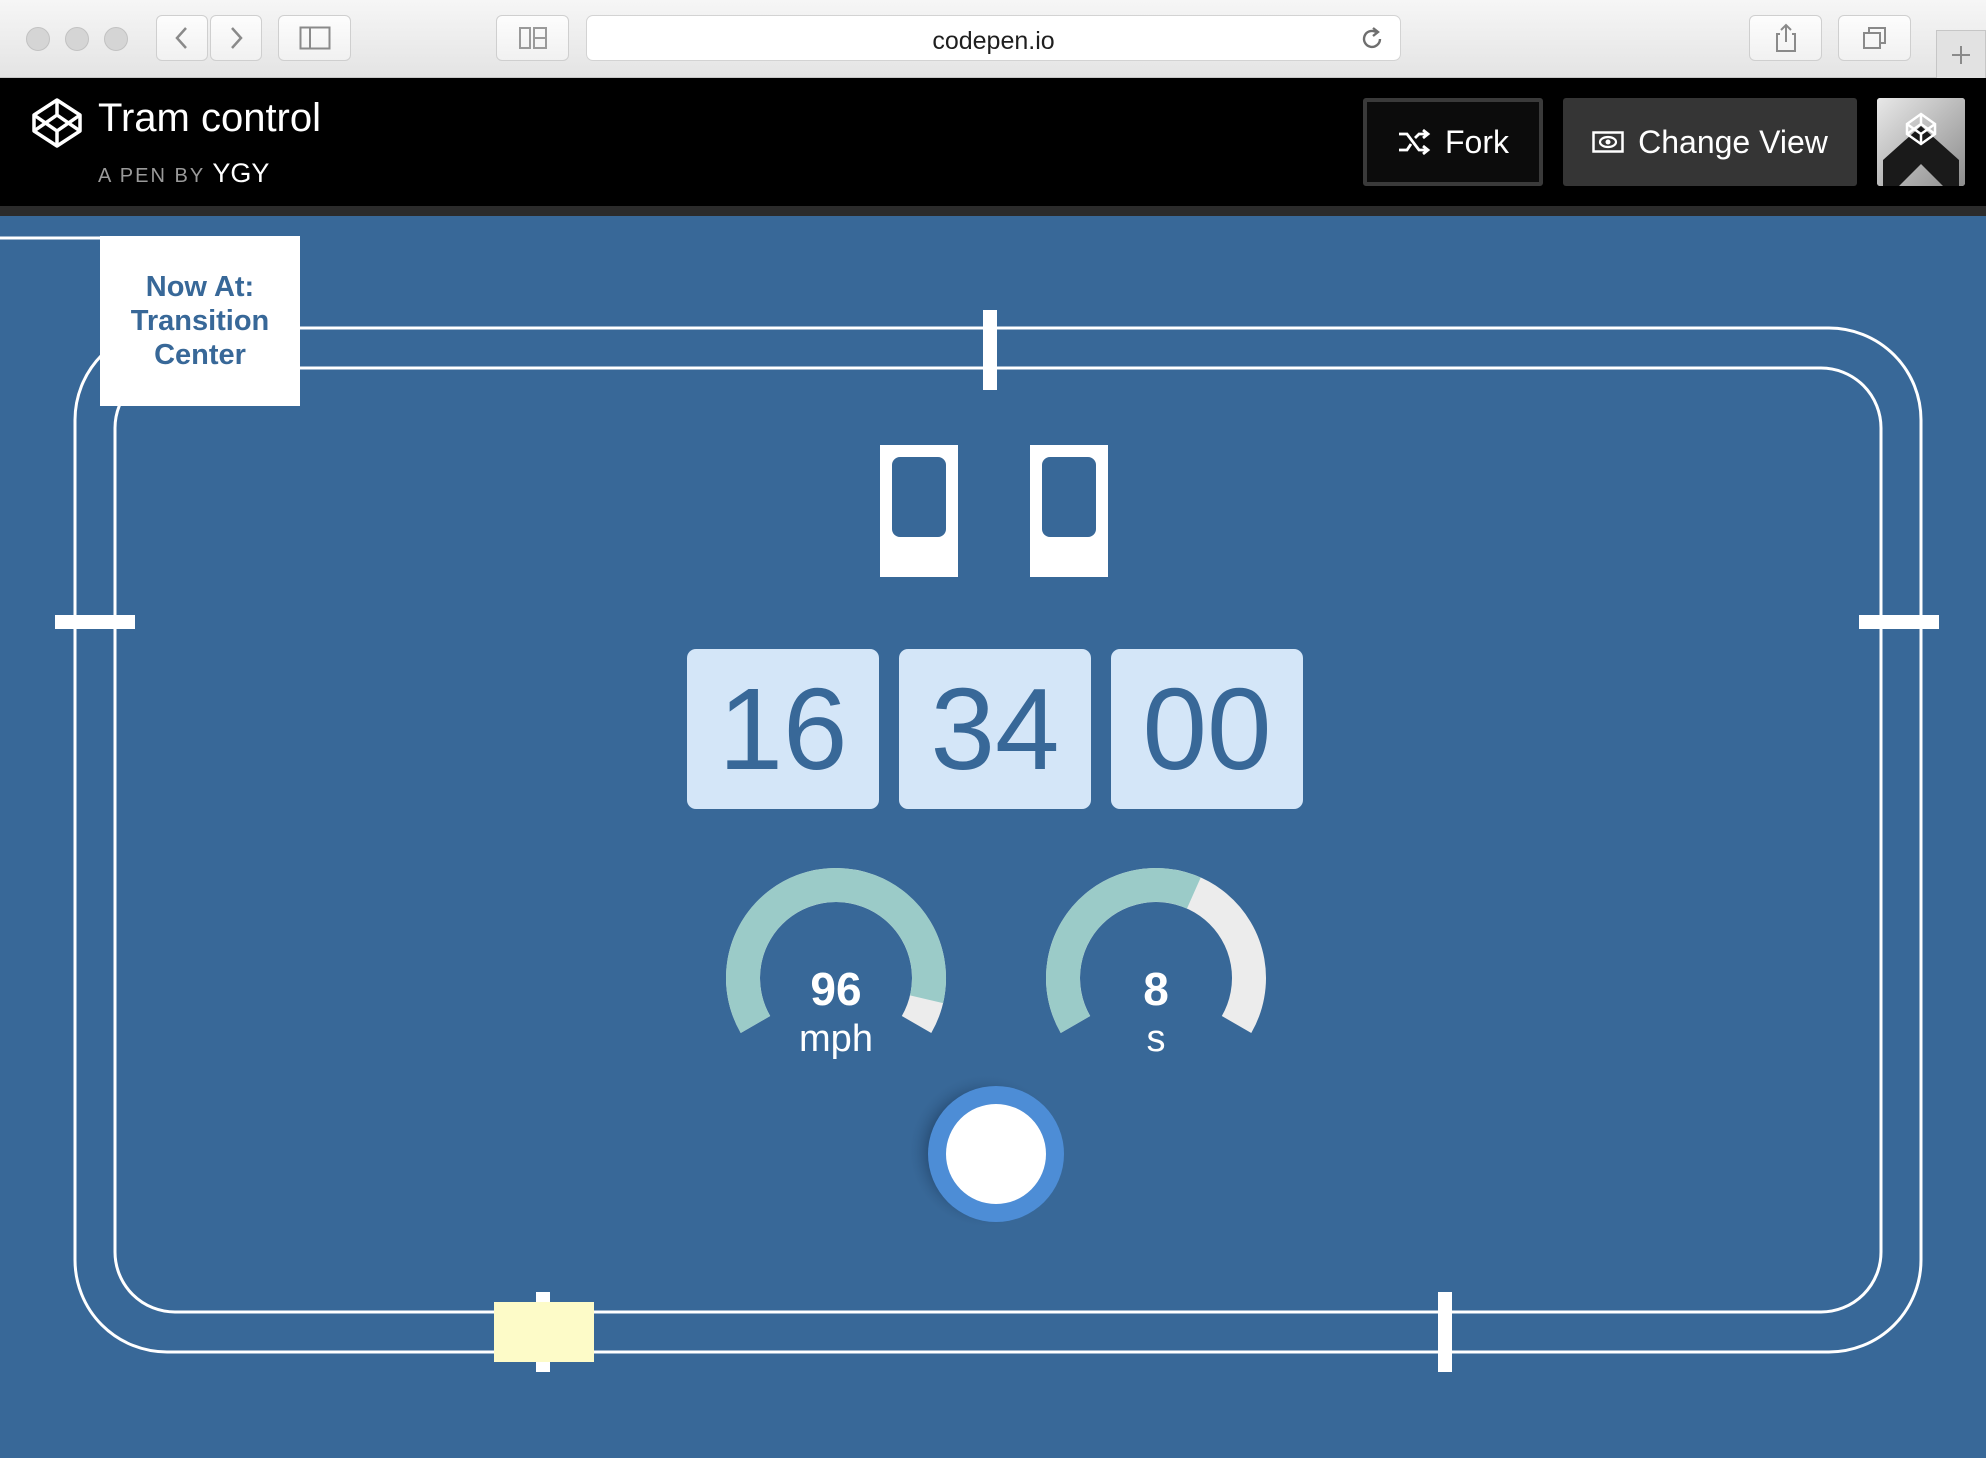 The height and width of the screenshot is (1458, 1986). What do you see at coordinates (1921, 142) in the screenshot?
I see `user-avatar` at bounding box center [1921, 142].